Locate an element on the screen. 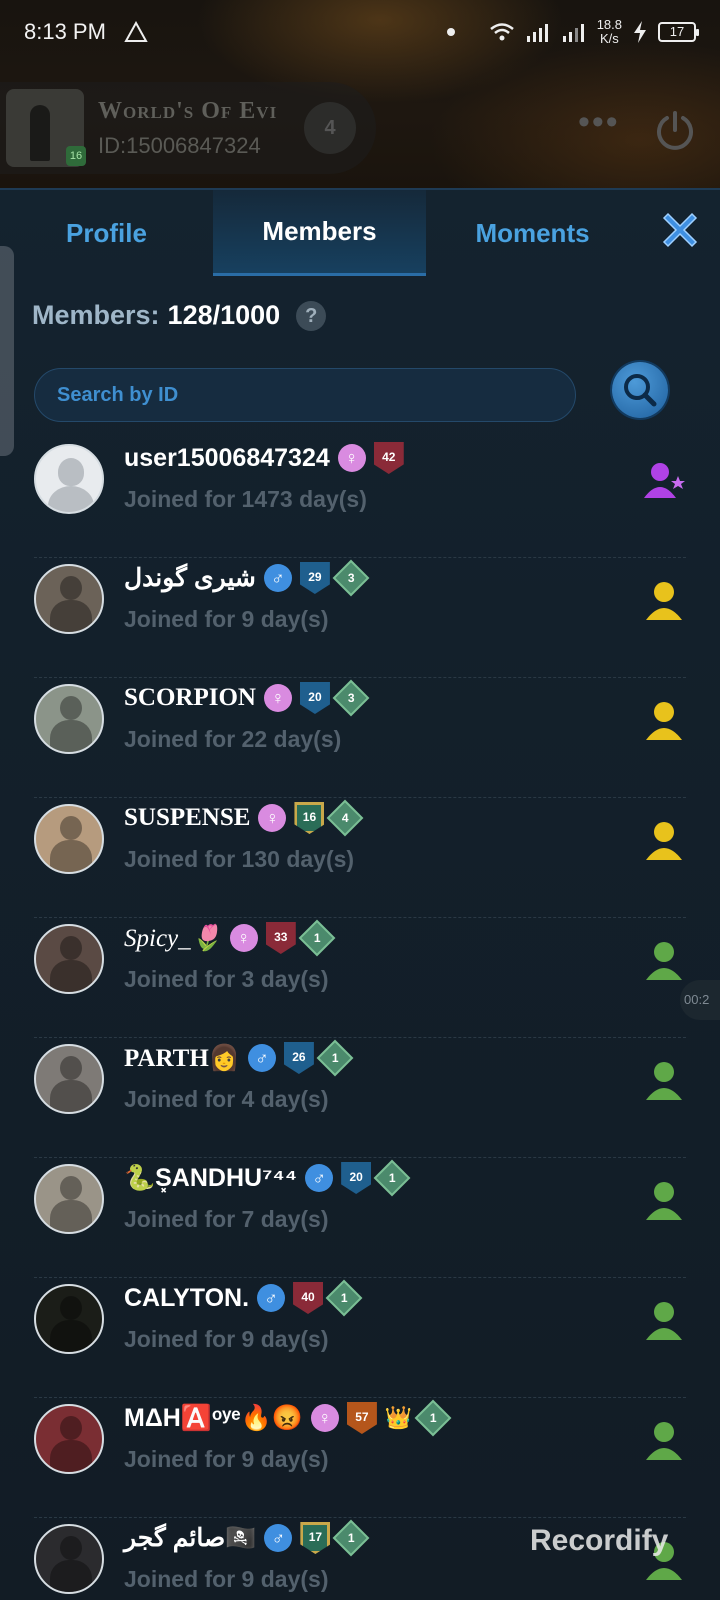 Image resolution: width=720 pixels, height=1600 pixels. crown-icon: 👑 is located at coordinates (398, 1418).